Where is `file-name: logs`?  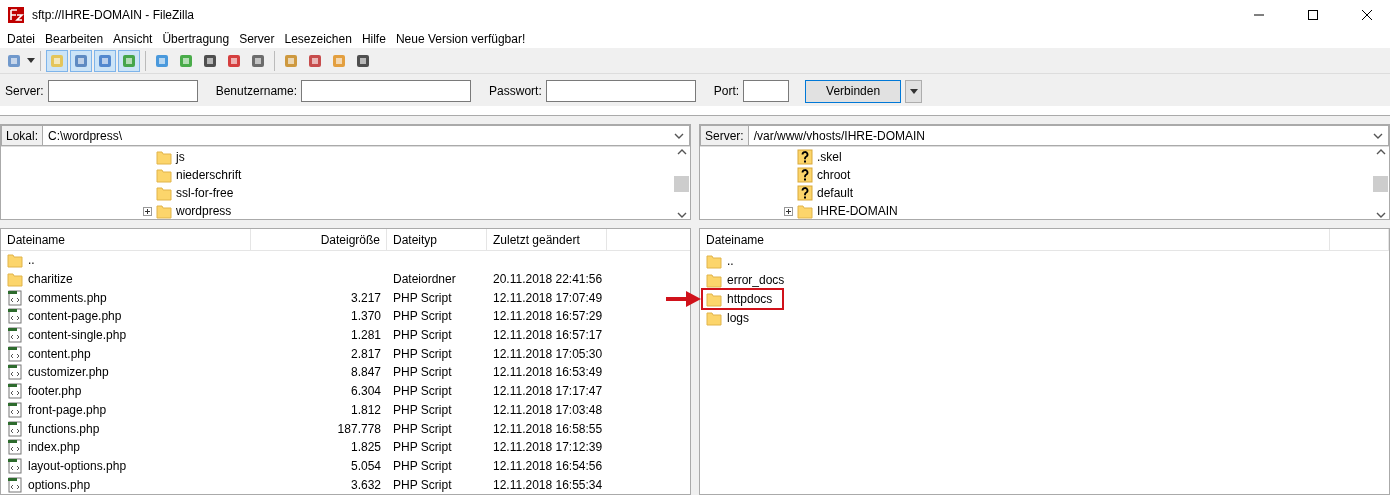
file-name: logs is located at coordinates (740, 317).